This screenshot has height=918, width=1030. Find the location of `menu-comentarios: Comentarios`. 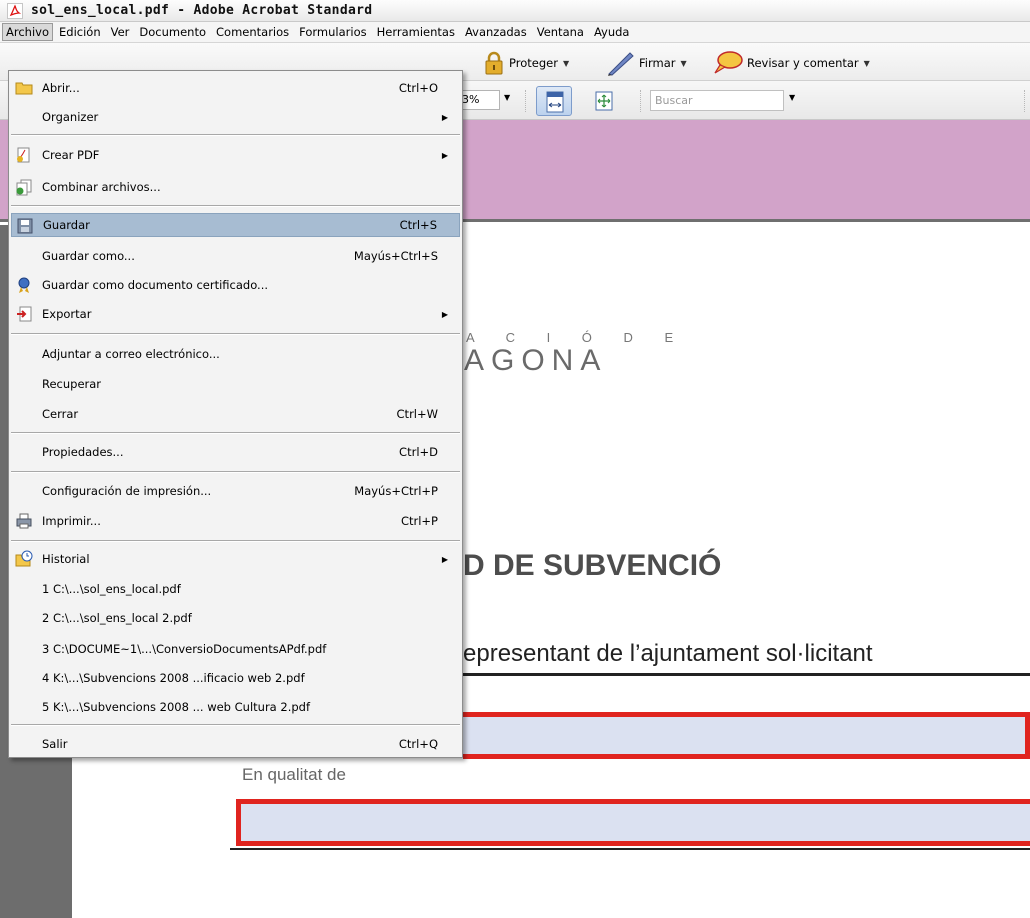

menu-comentarios: Comentarios is located at coordinates (252, 32).